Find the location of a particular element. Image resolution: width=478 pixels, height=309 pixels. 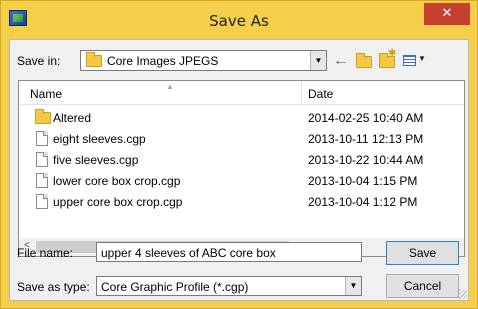

item-date: 2013-10-04 1:15 PM is located at coordinates (363, 181).